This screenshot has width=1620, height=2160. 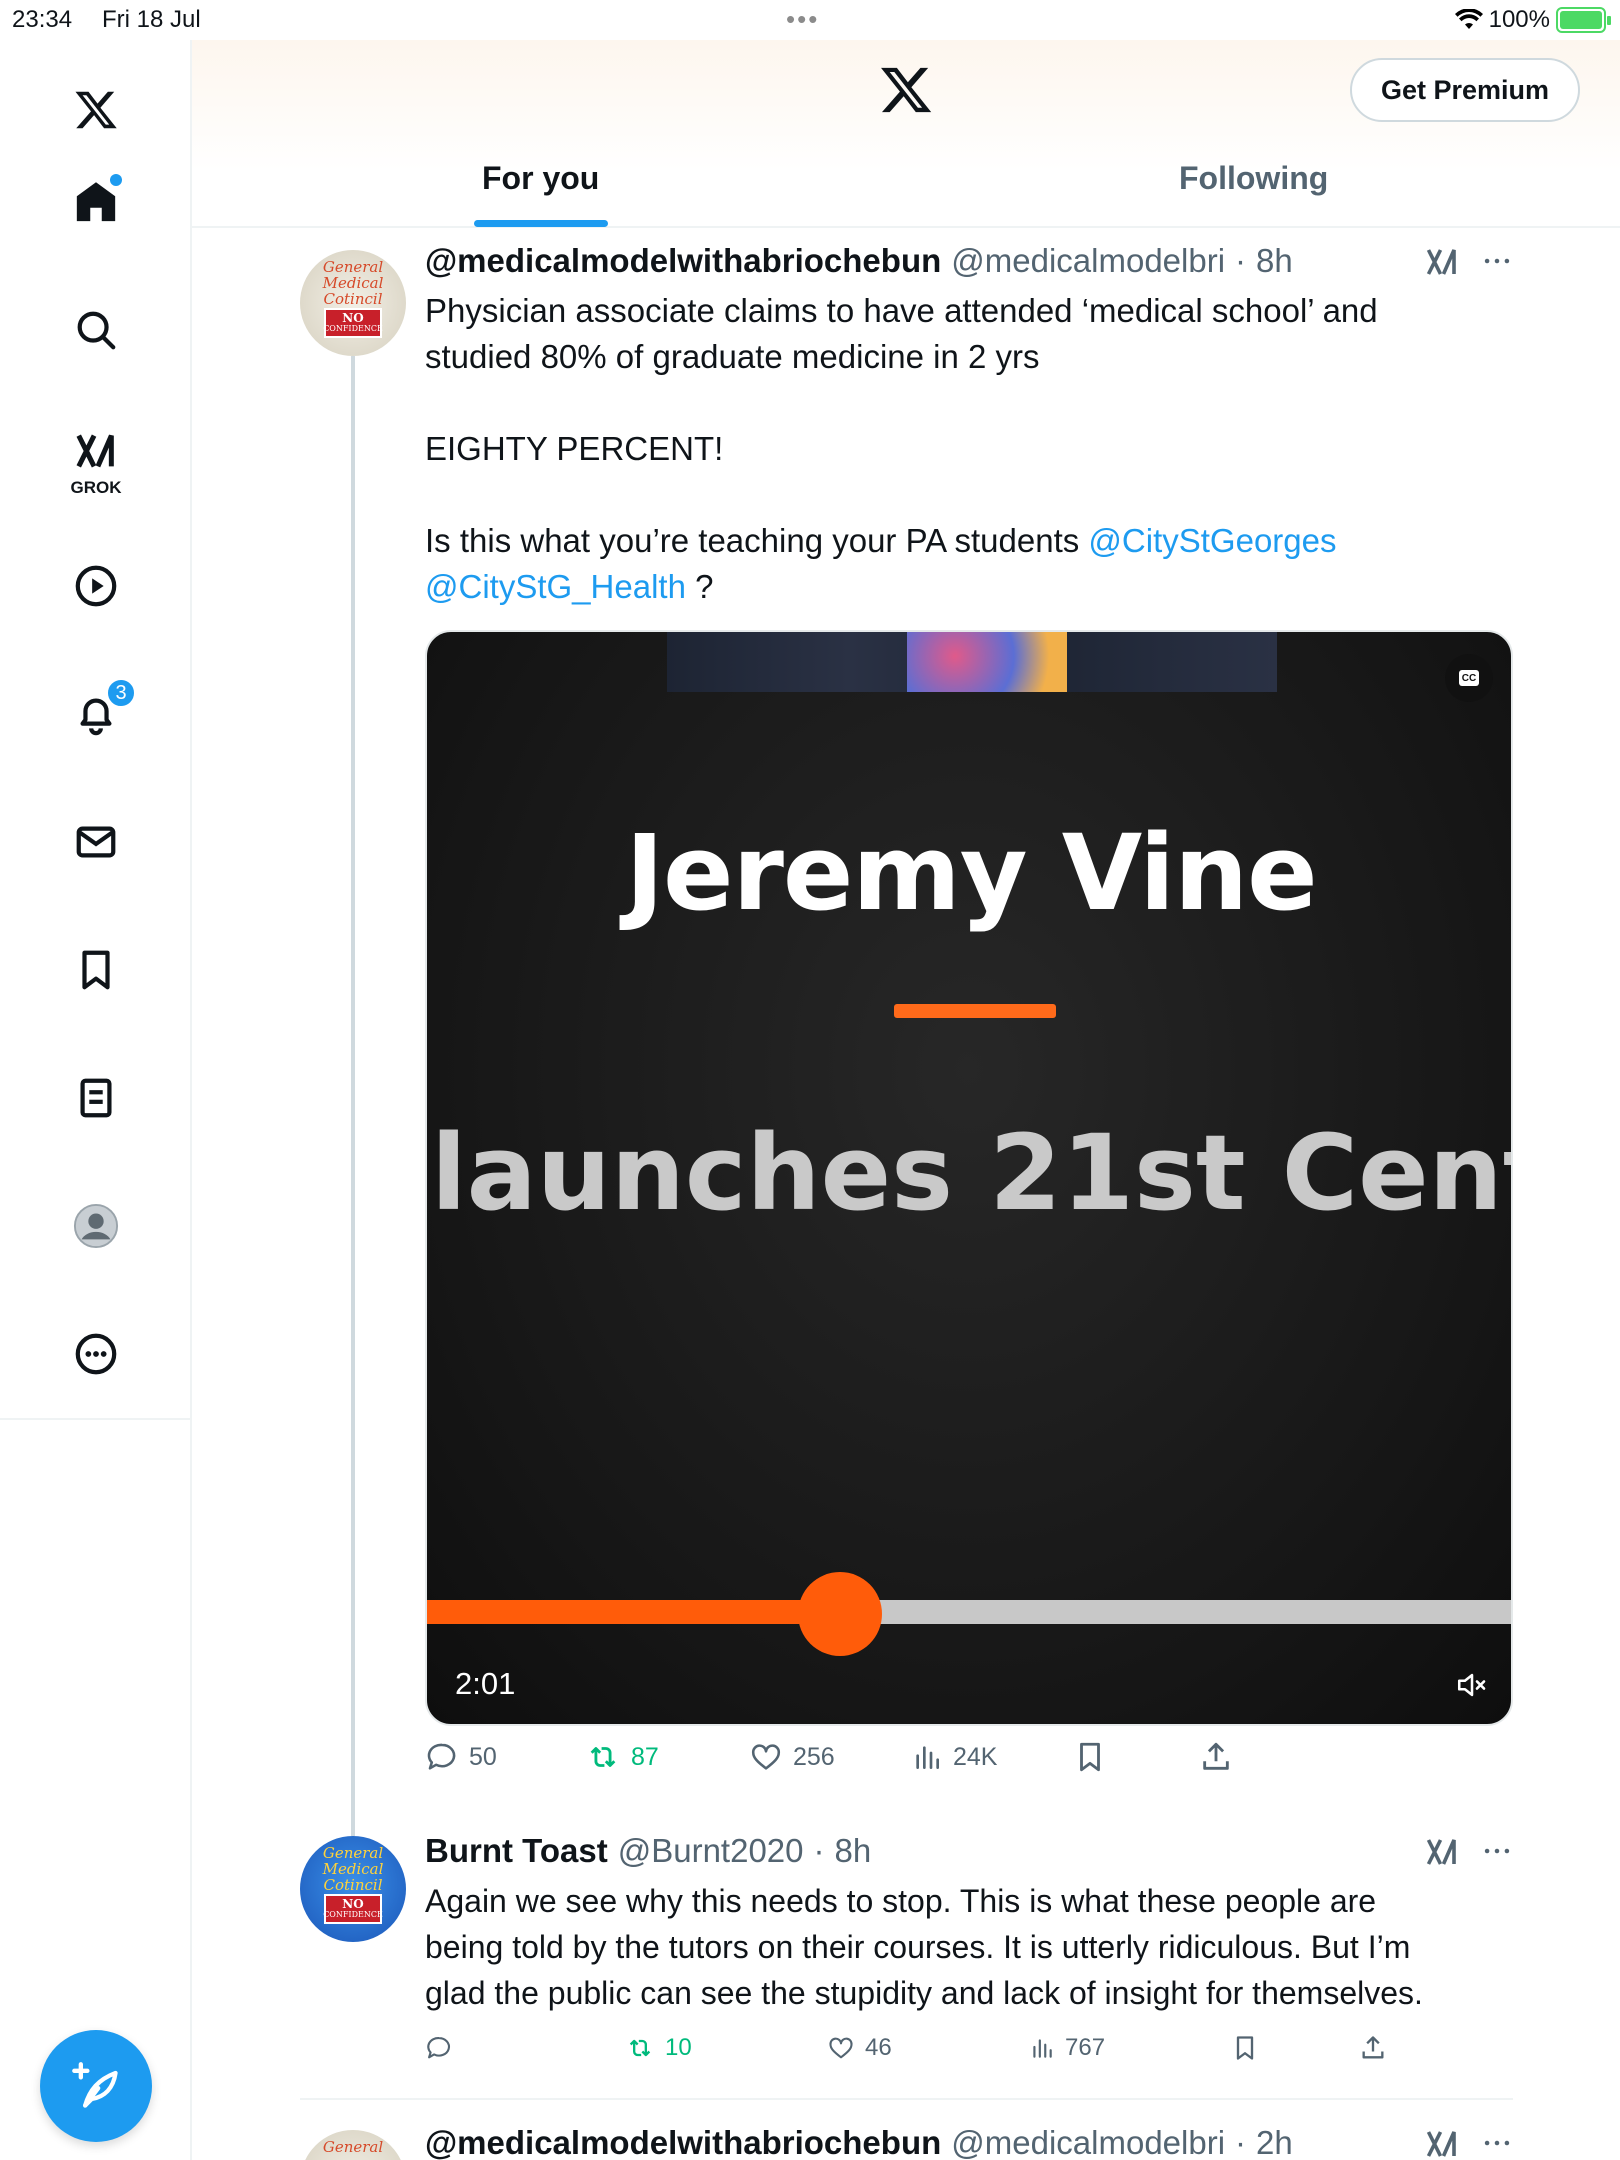 What do you see at coordinates (461, 1757) in the screenshot?
I see `reply-button: 50` at bounding box center [461, 1757].